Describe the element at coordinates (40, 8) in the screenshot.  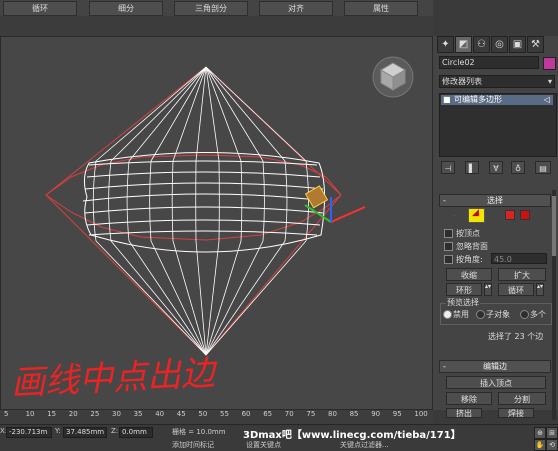
I see `tab-loop: 循环` at that location.